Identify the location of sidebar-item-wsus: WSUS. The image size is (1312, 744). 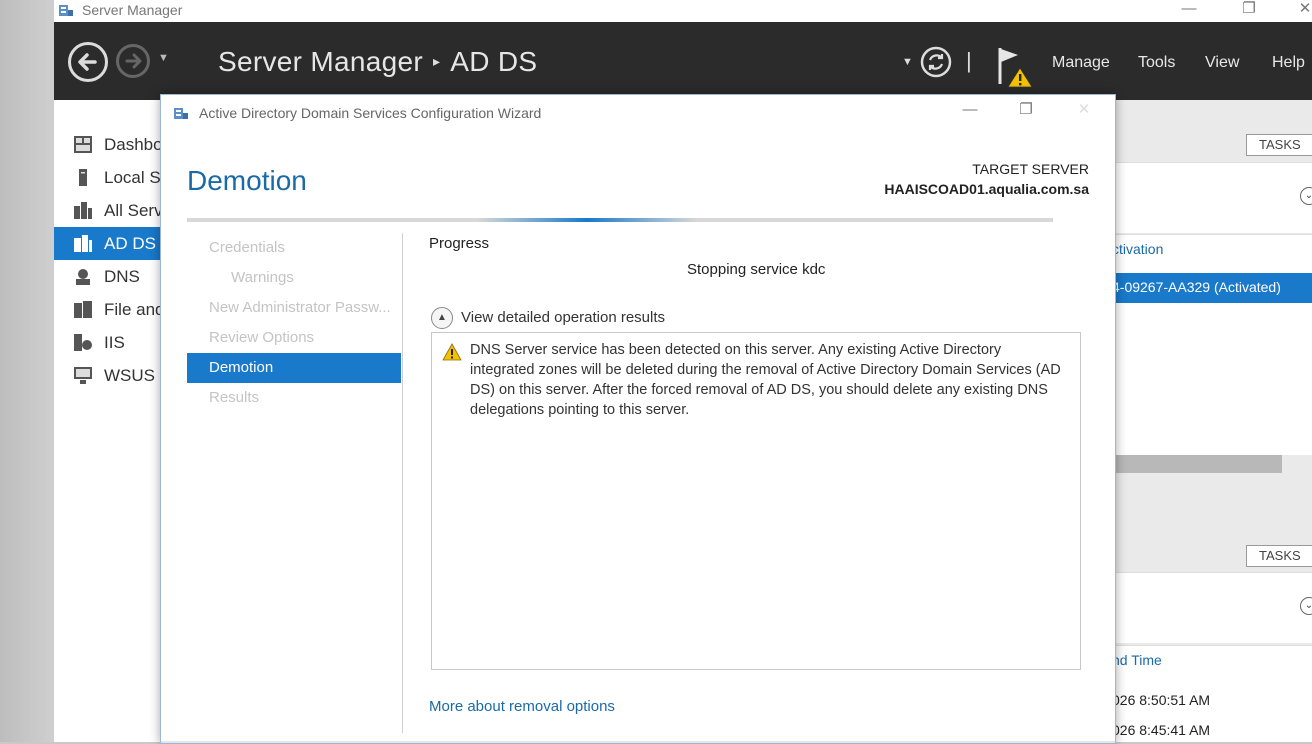
(108, 375).